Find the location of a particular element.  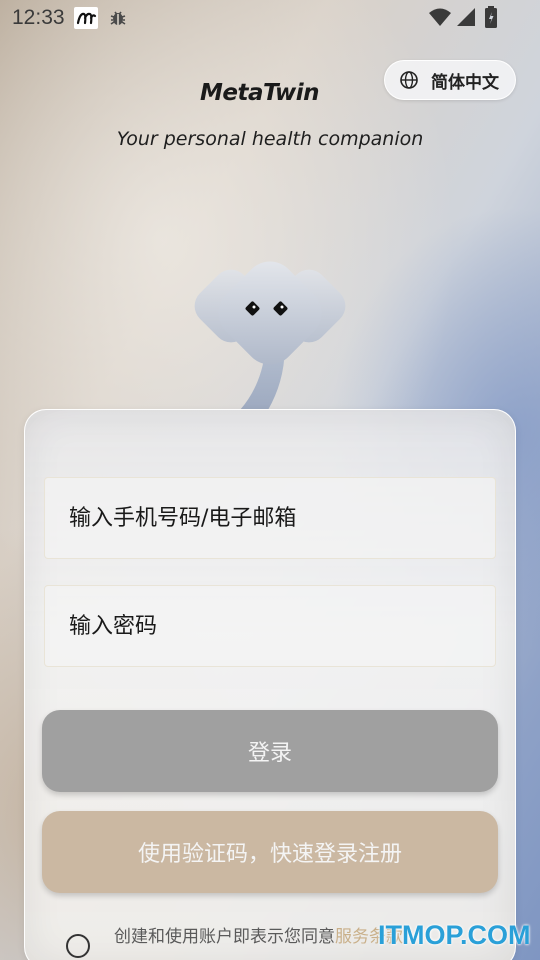

code-login-button: 使用验证码，快速登录注册 is located at coordinates (270, 852).